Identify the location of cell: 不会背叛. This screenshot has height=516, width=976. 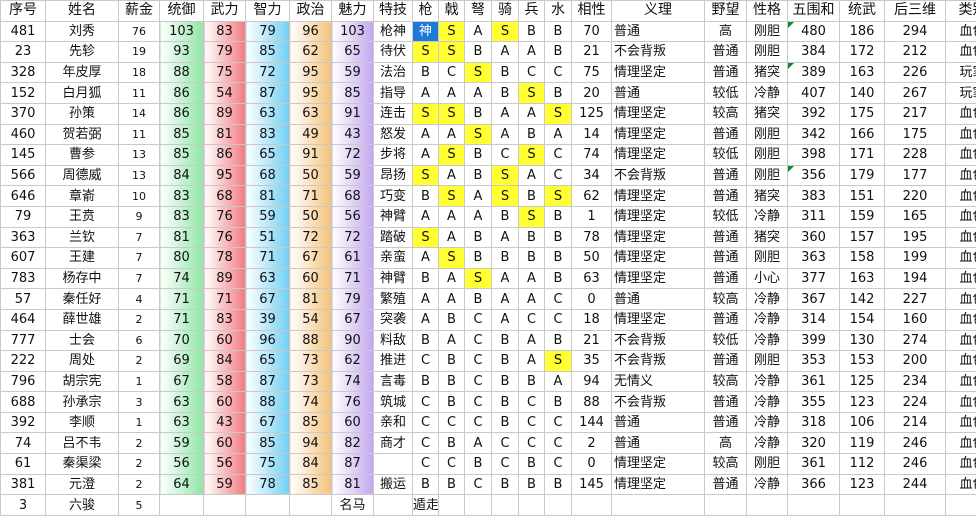
(658, 175).